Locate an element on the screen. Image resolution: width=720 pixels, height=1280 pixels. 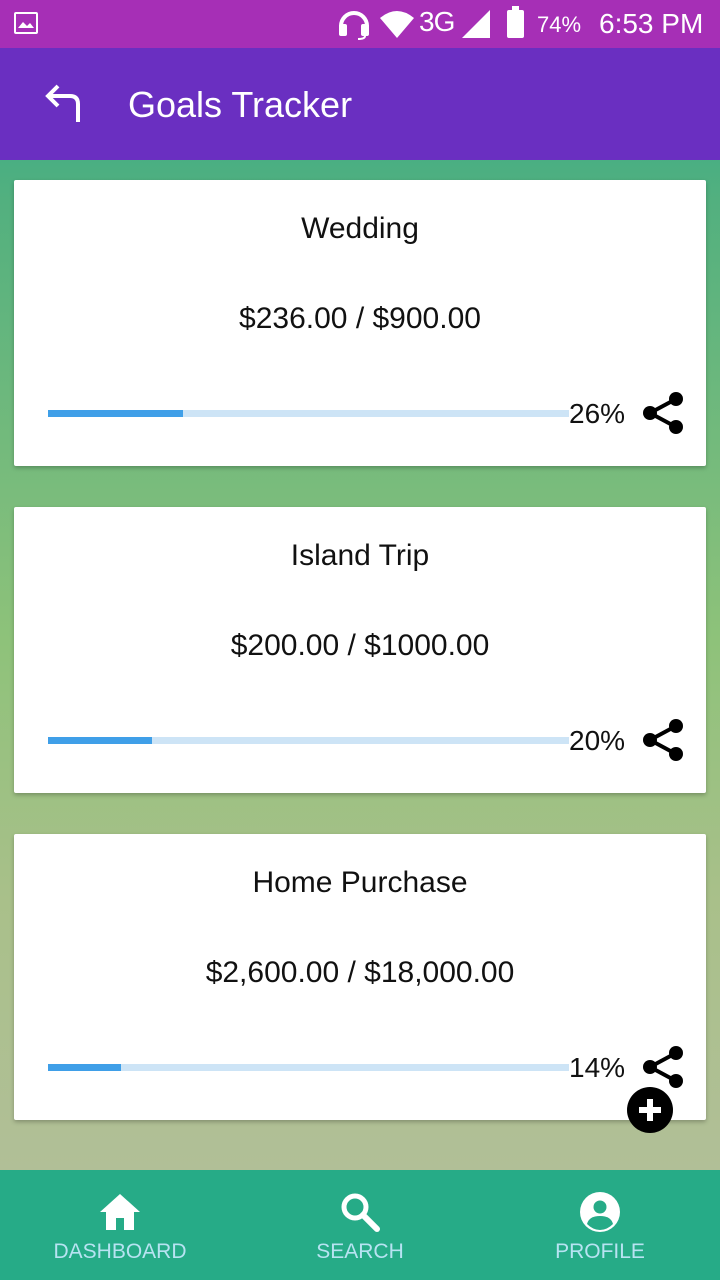
battery-level: 74% is located at coordinates (559, 24).